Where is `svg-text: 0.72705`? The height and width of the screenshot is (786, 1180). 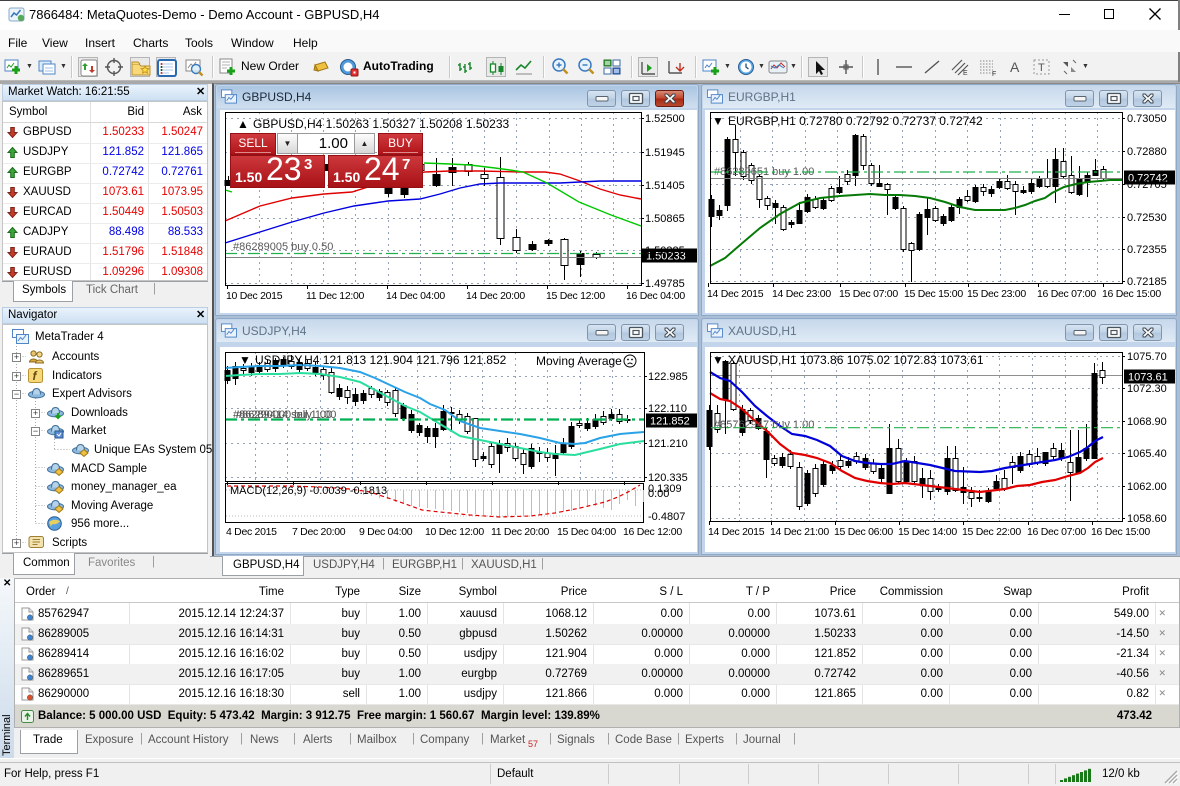
svg-text: 0.72705 is located at coordinates (1147, 185).